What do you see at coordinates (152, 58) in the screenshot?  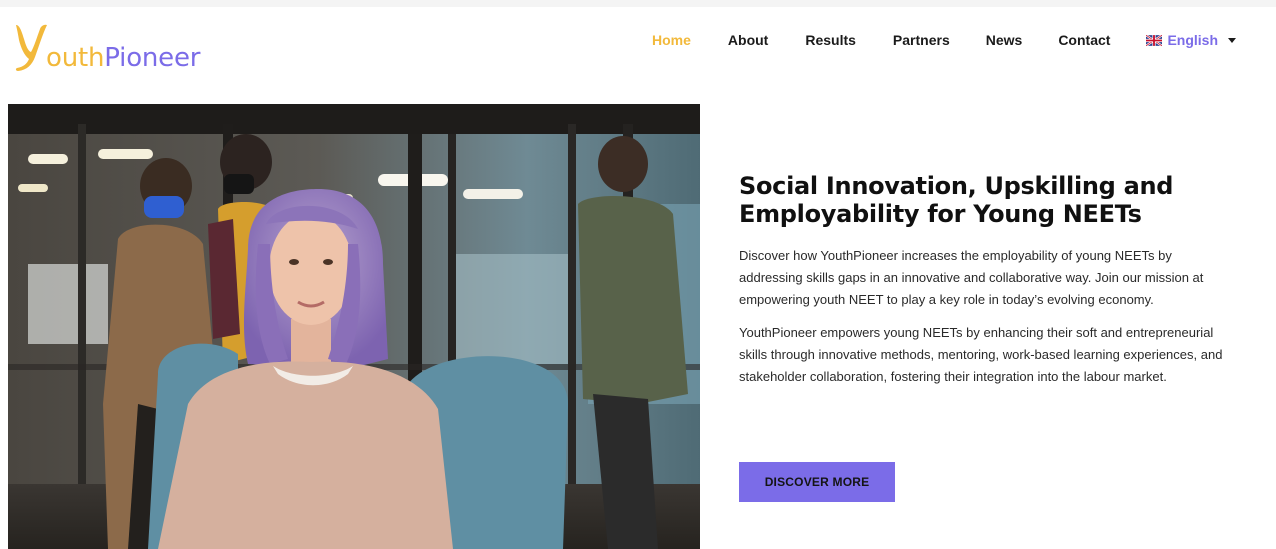 I see `logo-text-pioneer: Pioneer` at bounding box center [152, 58].